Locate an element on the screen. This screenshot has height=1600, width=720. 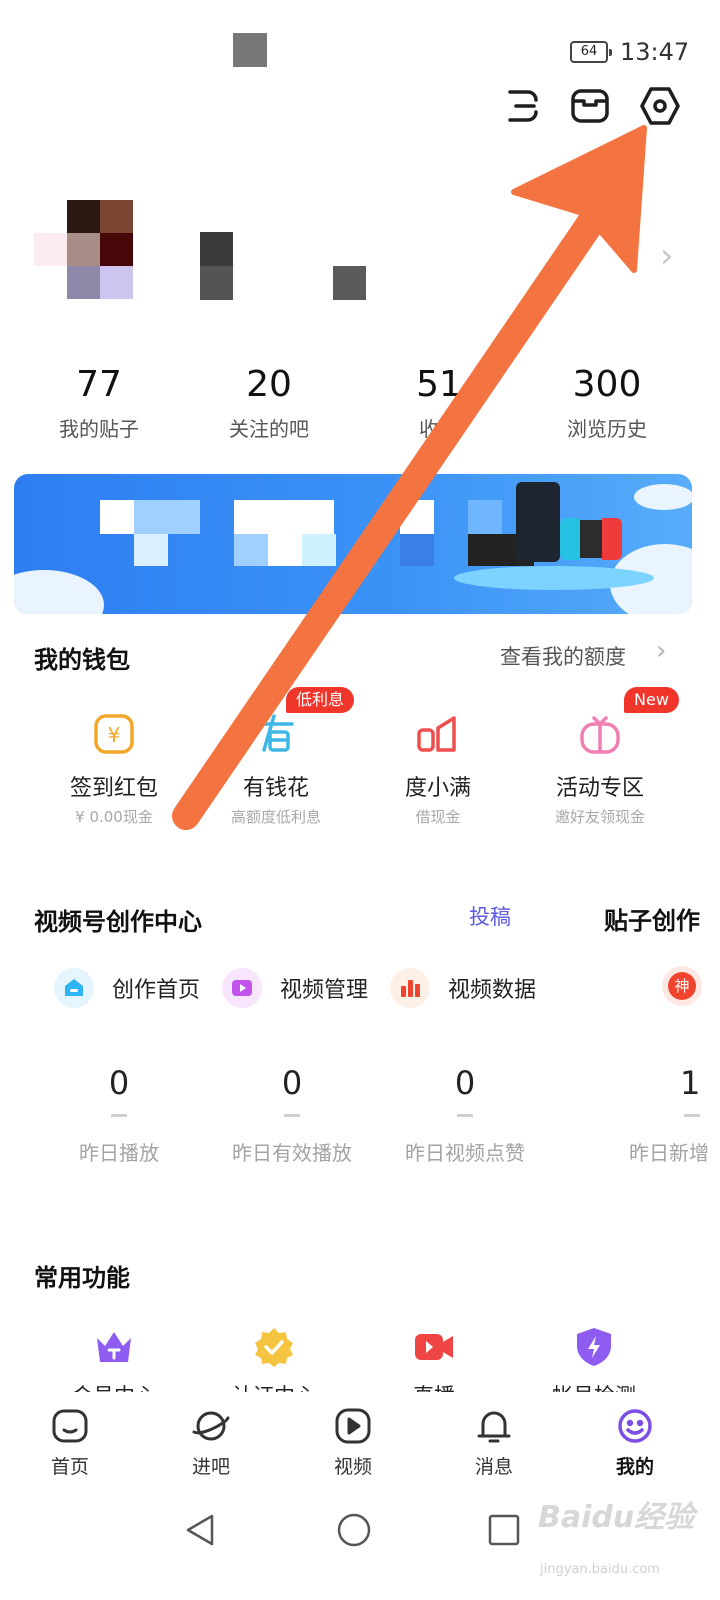
promo-banner is located at coordinates (353, 544).